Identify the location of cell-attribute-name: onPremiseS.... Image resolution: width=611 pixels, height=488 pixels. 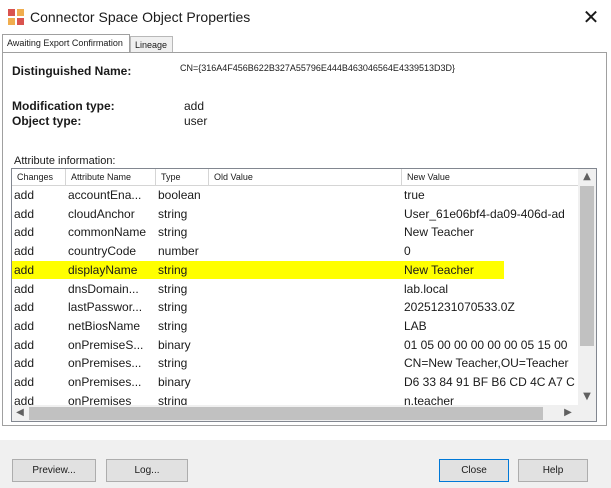
(106, 344).